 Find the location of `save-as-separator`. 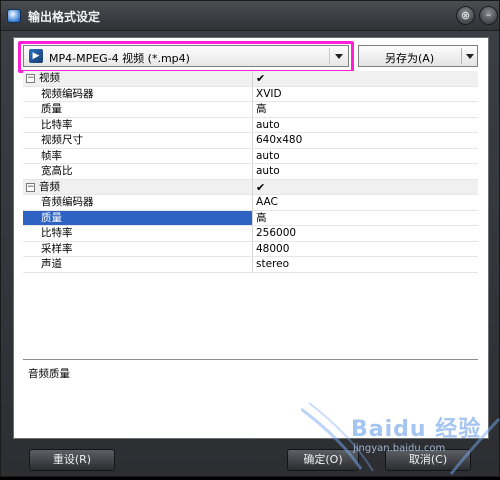

save-as-separator is located at coordinates (461, 56).